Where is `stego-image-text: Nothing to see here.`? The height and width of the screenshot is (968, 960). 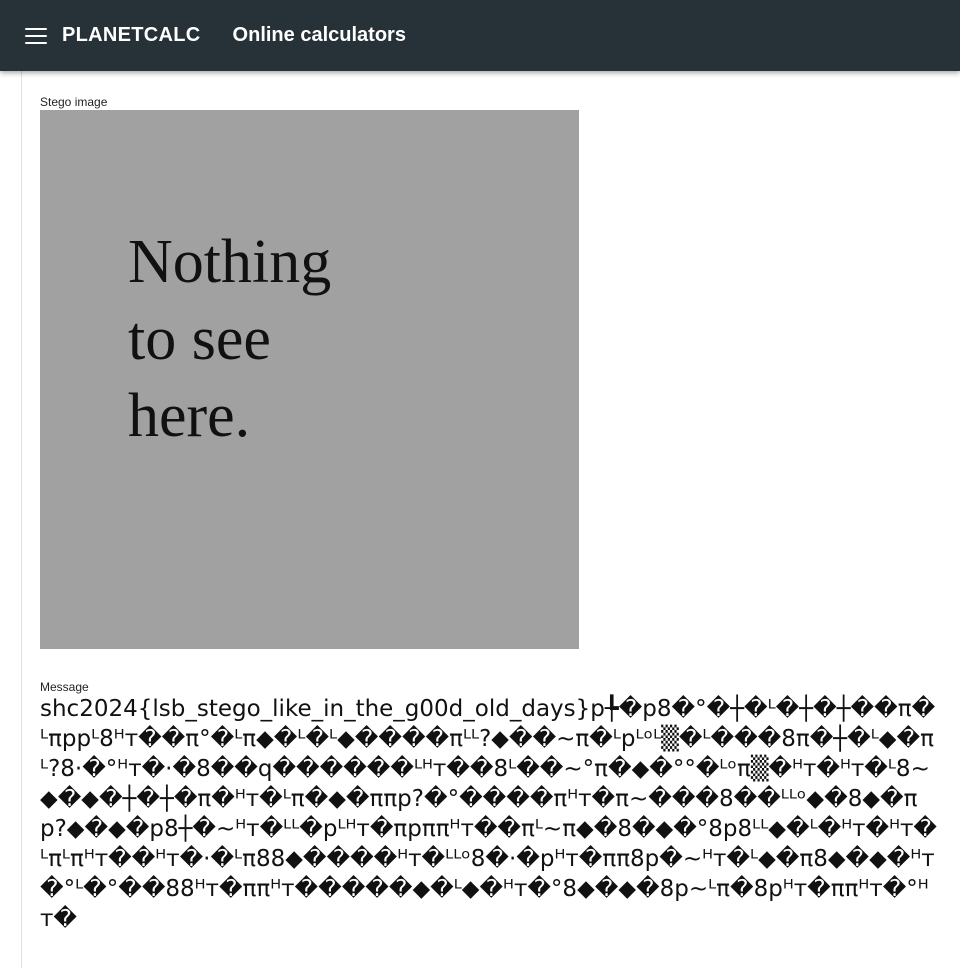 stego-image-text: Nothing to see here. is located at coordinates (230, 339).